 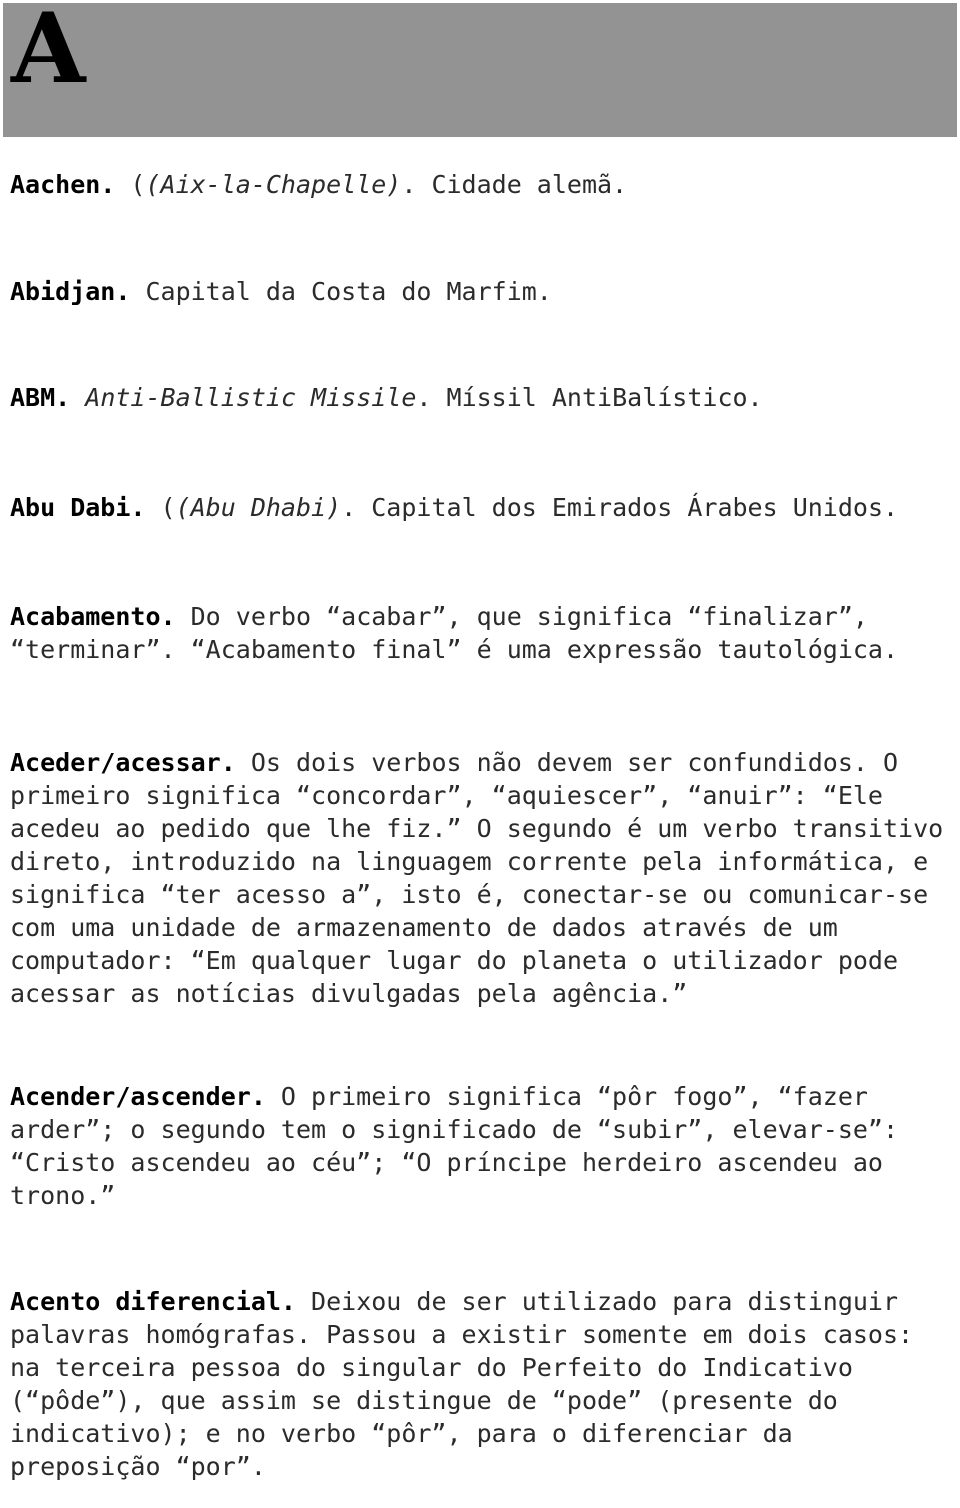 What do you see at coordinates (40, 397) in the screenshot?
I see `entry-headword: ABM.` at bounding box center [40, 397].